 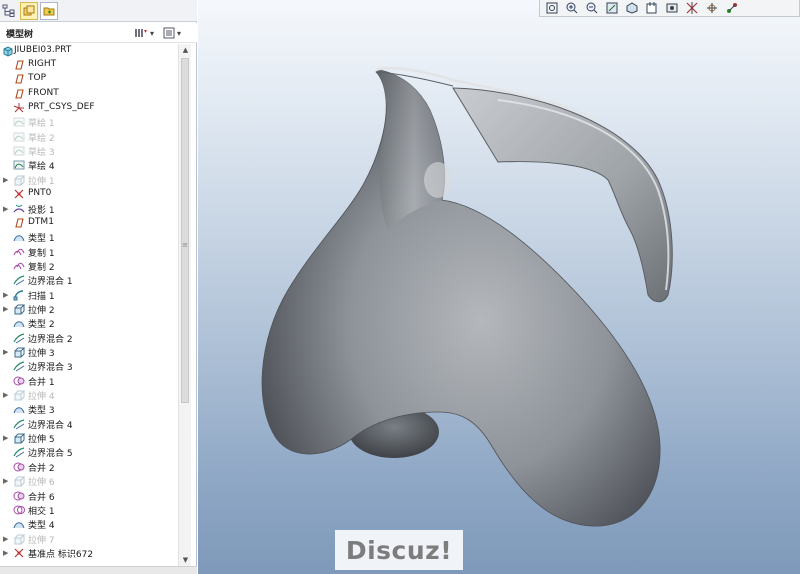 I want to click on tree-item-label: 复制 1, so click(x=41, y=253).